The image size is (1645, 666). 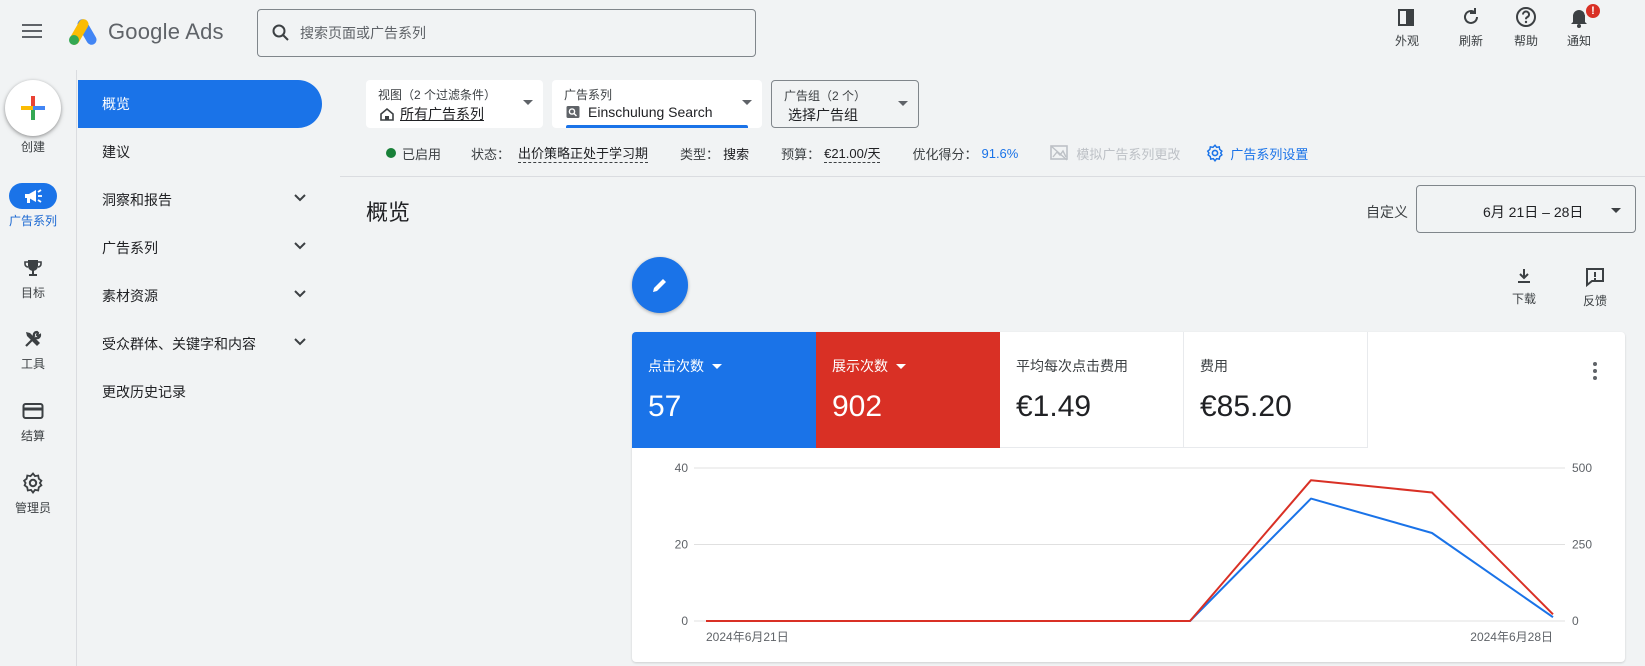 I want to click on y-right-tick-label: 500, so click(x=1582, y=468).